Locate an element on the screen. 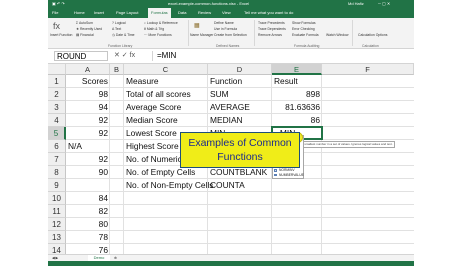 The height and width of the screenshot is (266, 474). measure-cell: Average Score is located at coordinates (166, 107).